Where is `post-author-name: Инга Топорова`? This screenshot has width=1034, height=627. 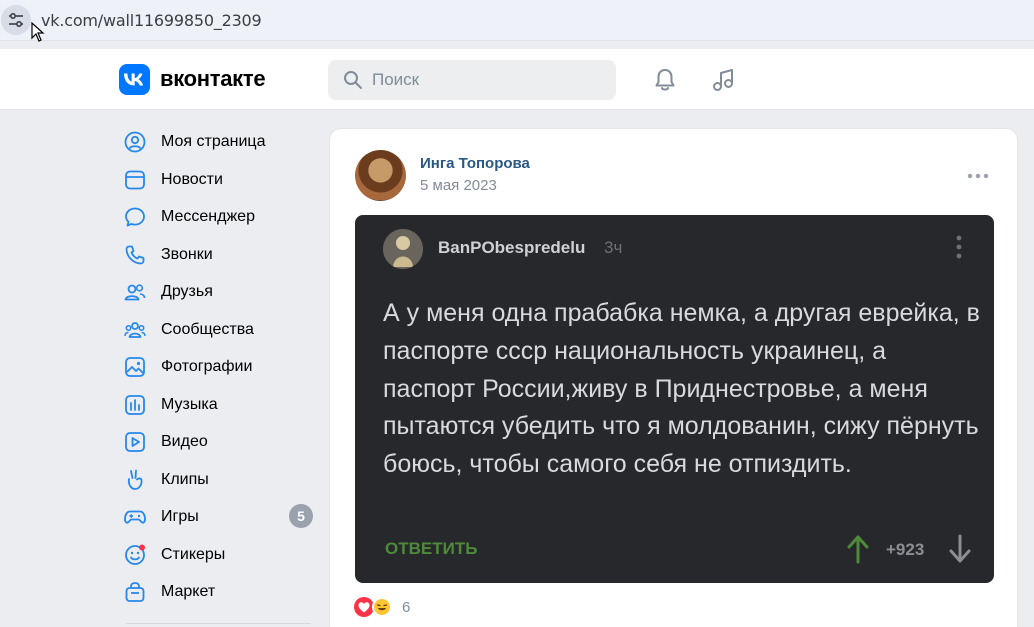
post-author-name: Инга Топорова is located at coordinates (475, 163).